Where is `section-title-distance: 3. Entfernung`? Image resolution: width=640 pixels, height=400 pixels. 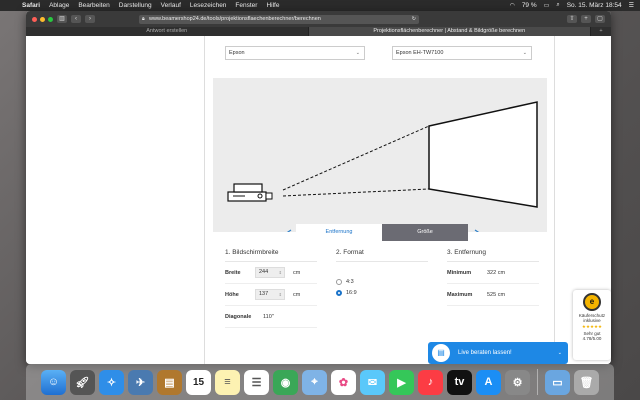 section-title-distance: 3. Entfernung is located at coordinates (493, 255).